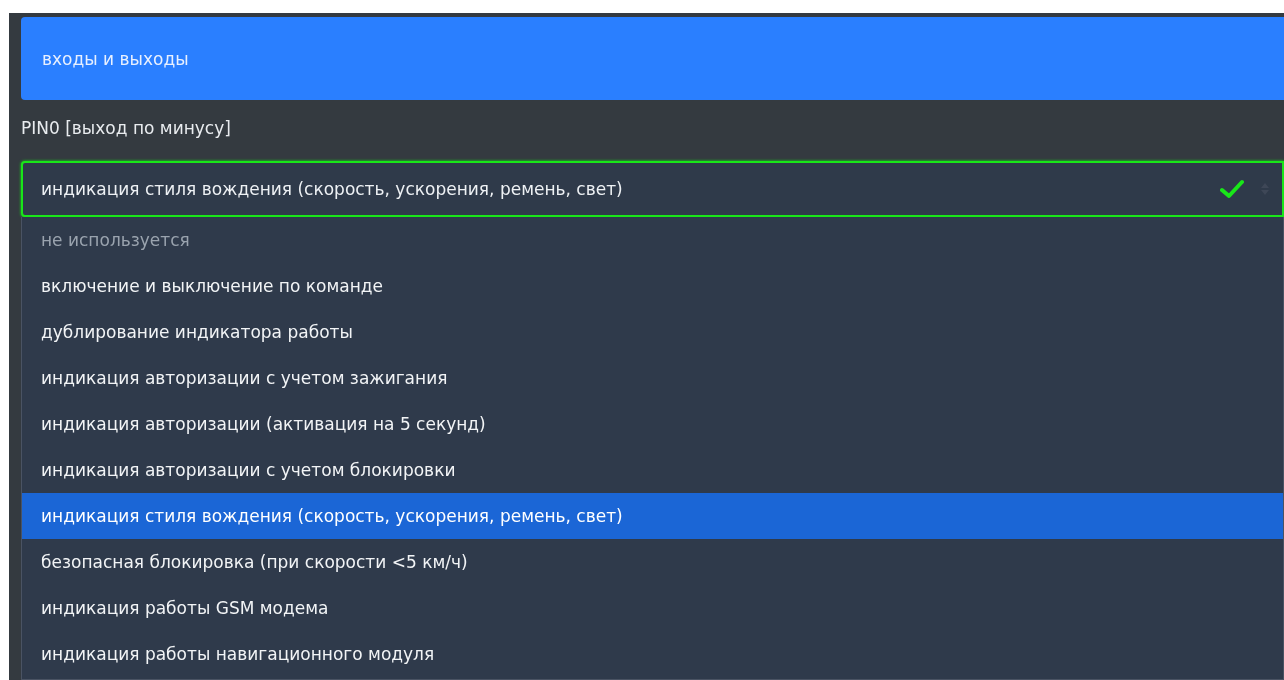 The image size is (1284, 680). What do you see at coordinates (652, 562) in the screenshot?
I see `dropdown-option: безопасная блокировка (при скорости <5 км/ч)` at bounding box center [652, 562].